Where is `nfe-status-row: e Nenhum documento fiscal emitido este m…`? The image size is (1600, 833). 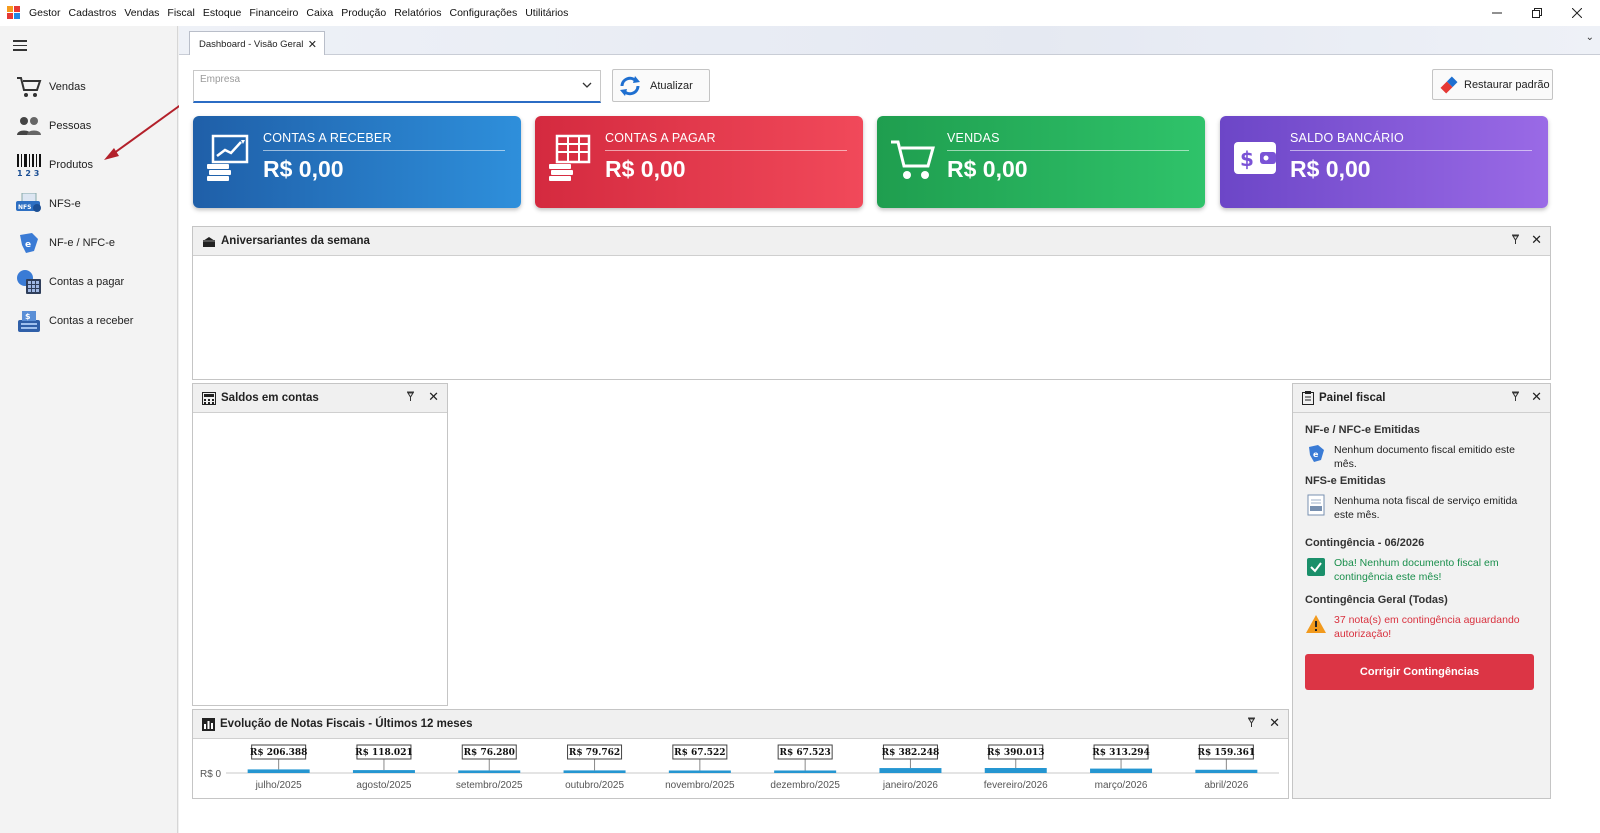
nfe-status-row: e Nenhum documento fiscal emitido este m… is located at coordinates (1421, 457).